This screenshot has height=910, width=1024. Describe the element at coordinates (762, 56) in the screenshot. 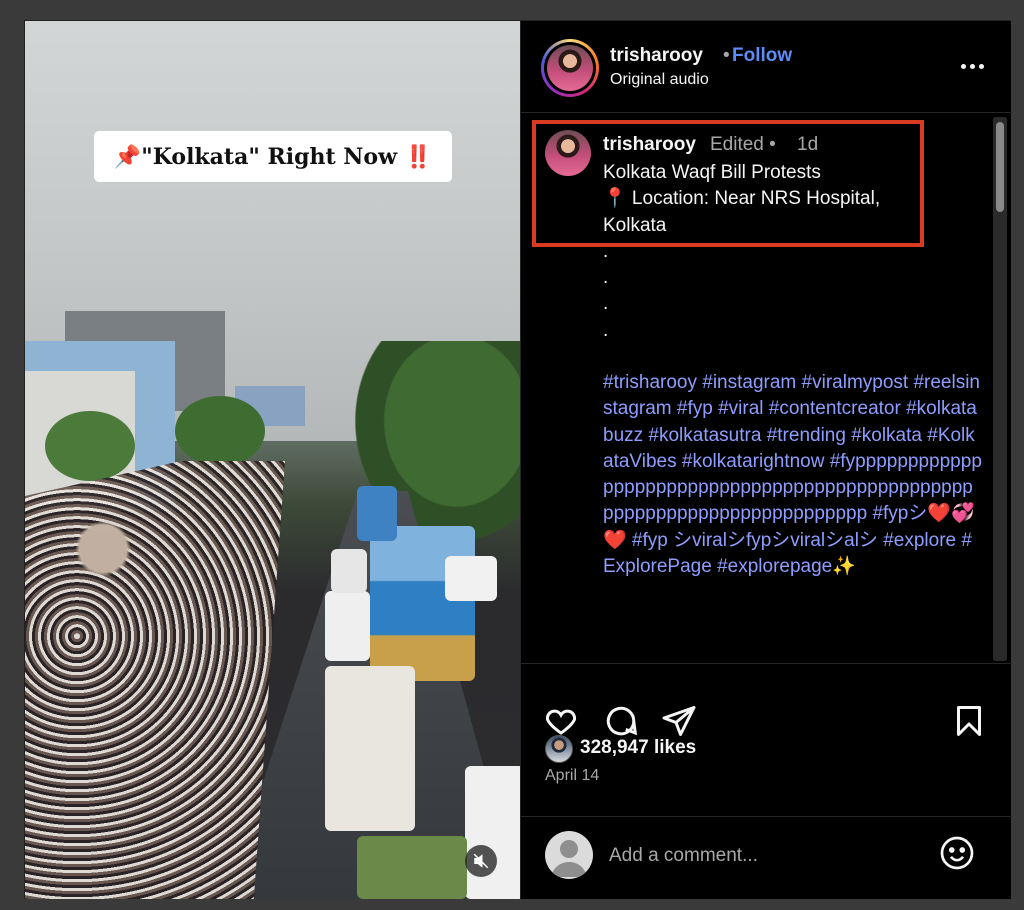

I see `follow-button: Follow` at that location.